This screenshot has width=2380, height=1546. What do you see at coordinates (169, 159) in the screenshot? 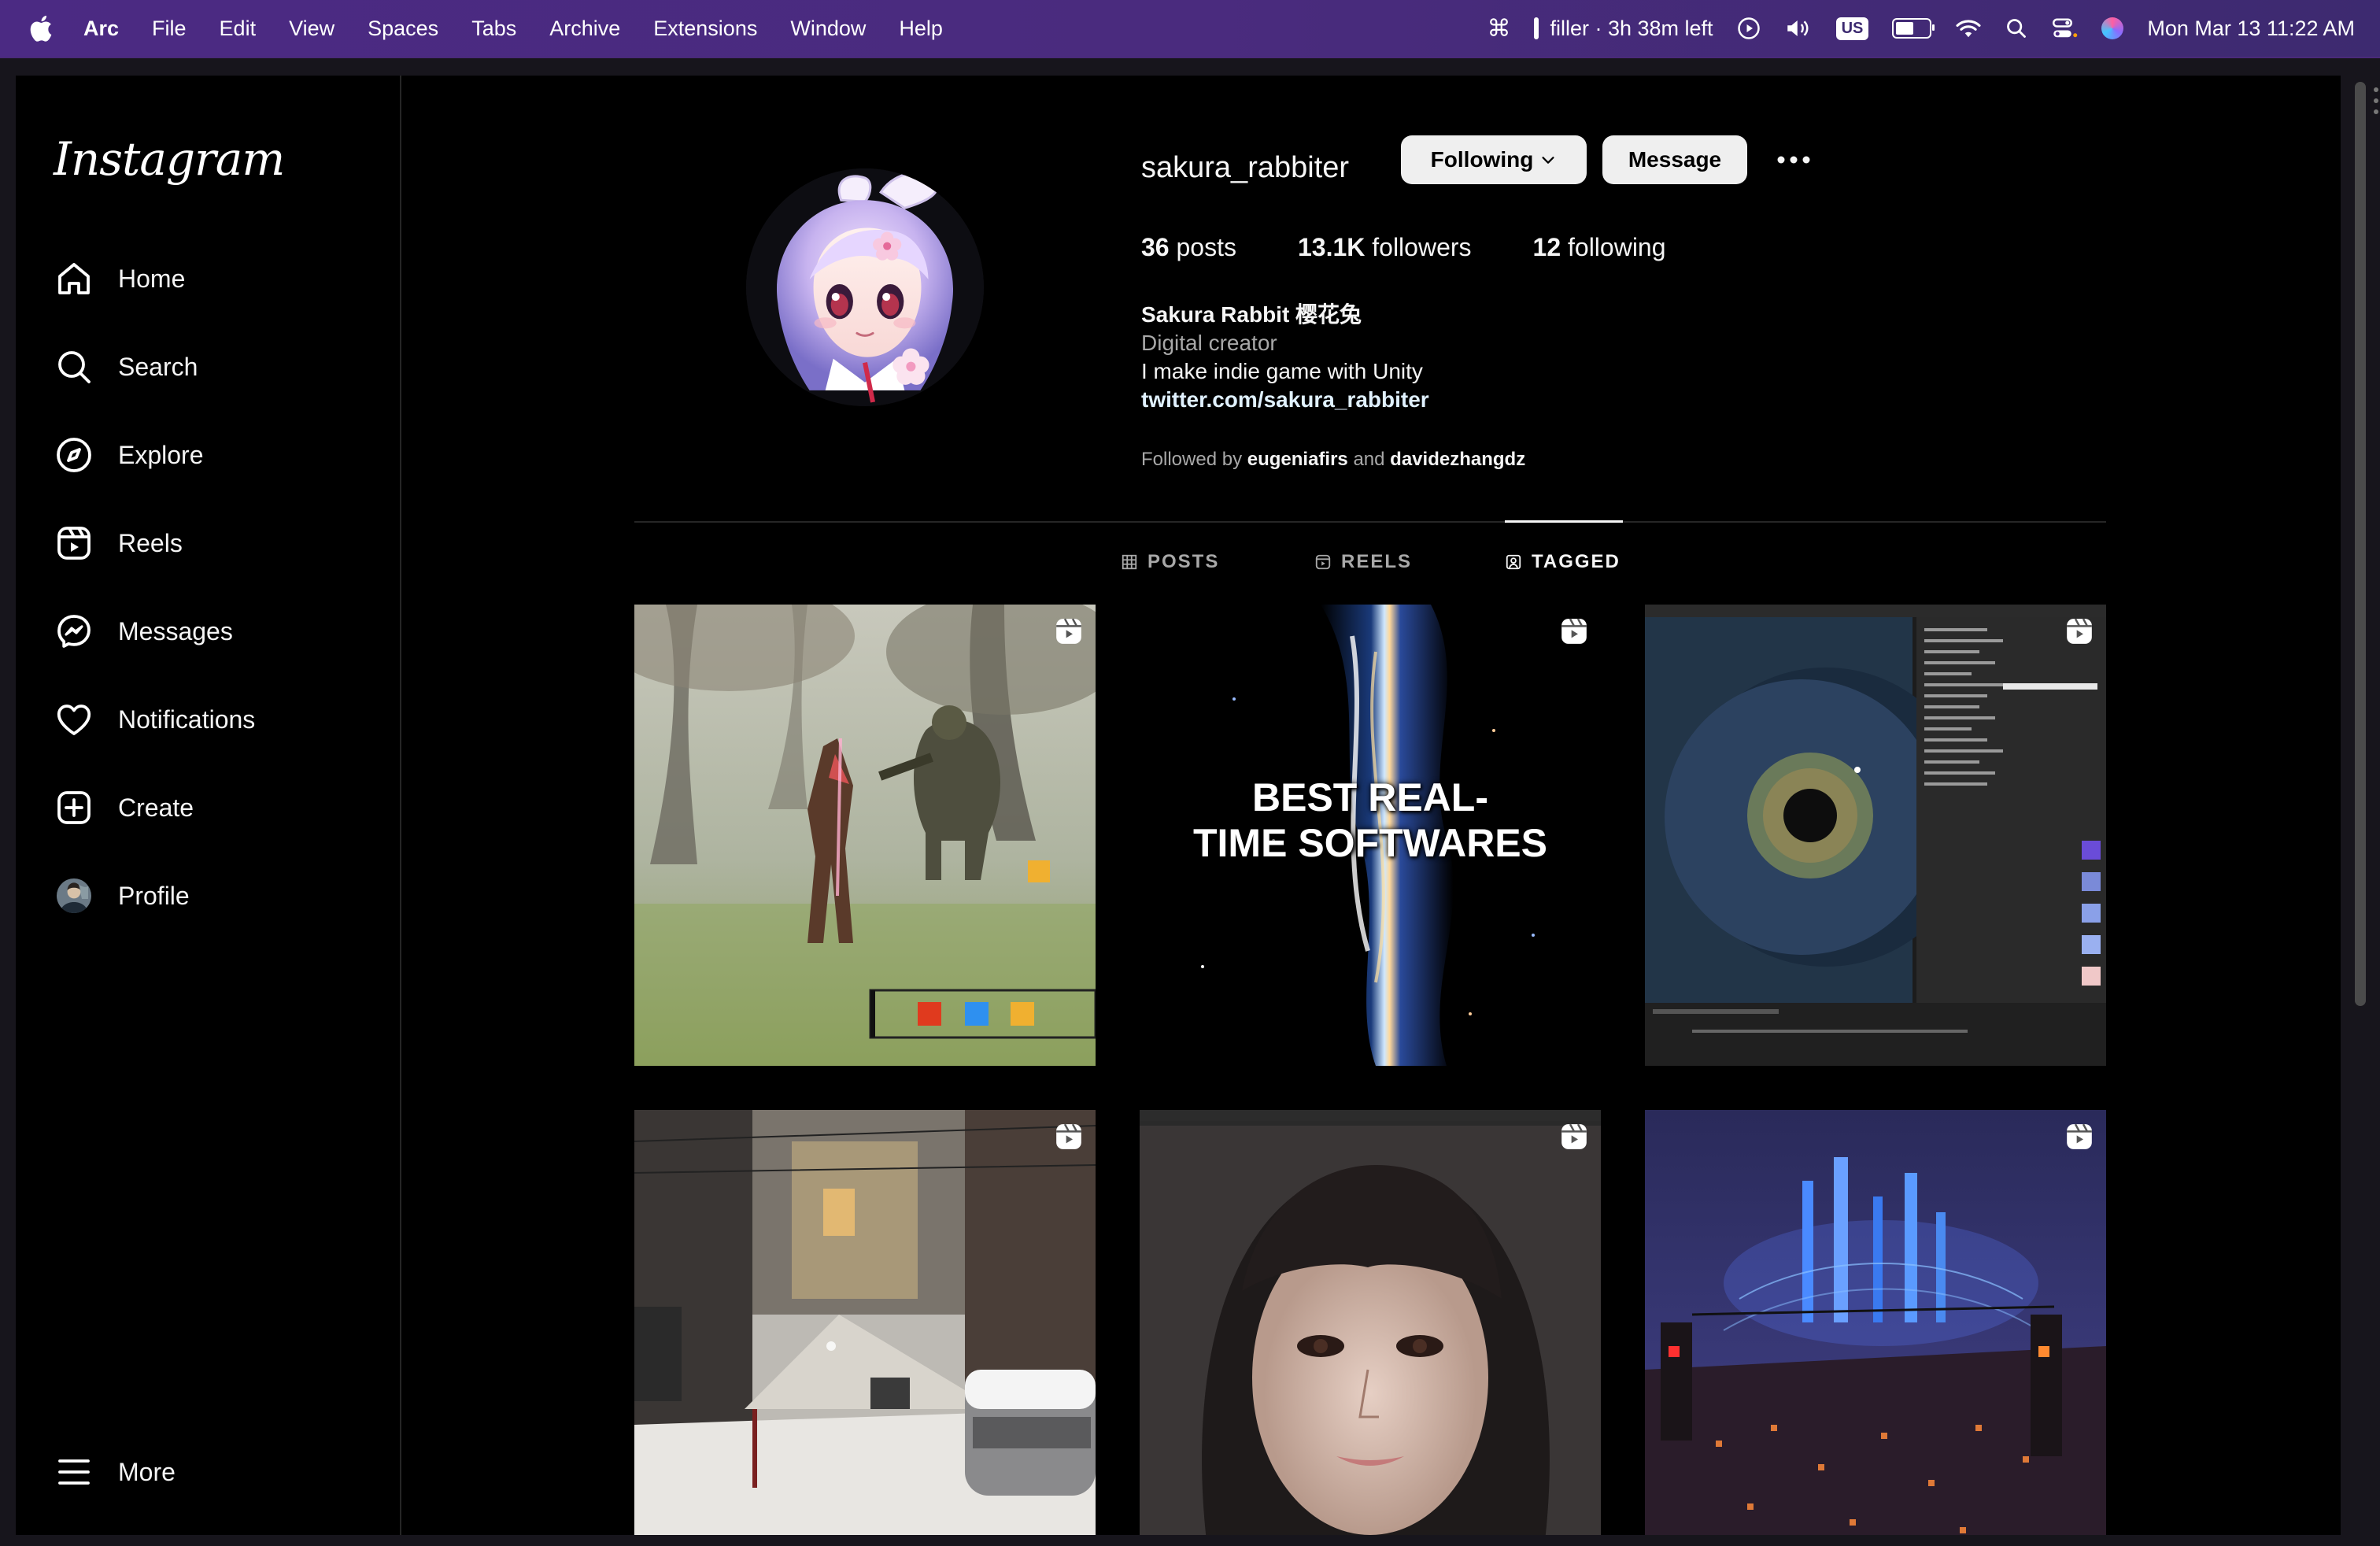
I see `instagram-logo: Instagram` at bounding box center [169, 159].